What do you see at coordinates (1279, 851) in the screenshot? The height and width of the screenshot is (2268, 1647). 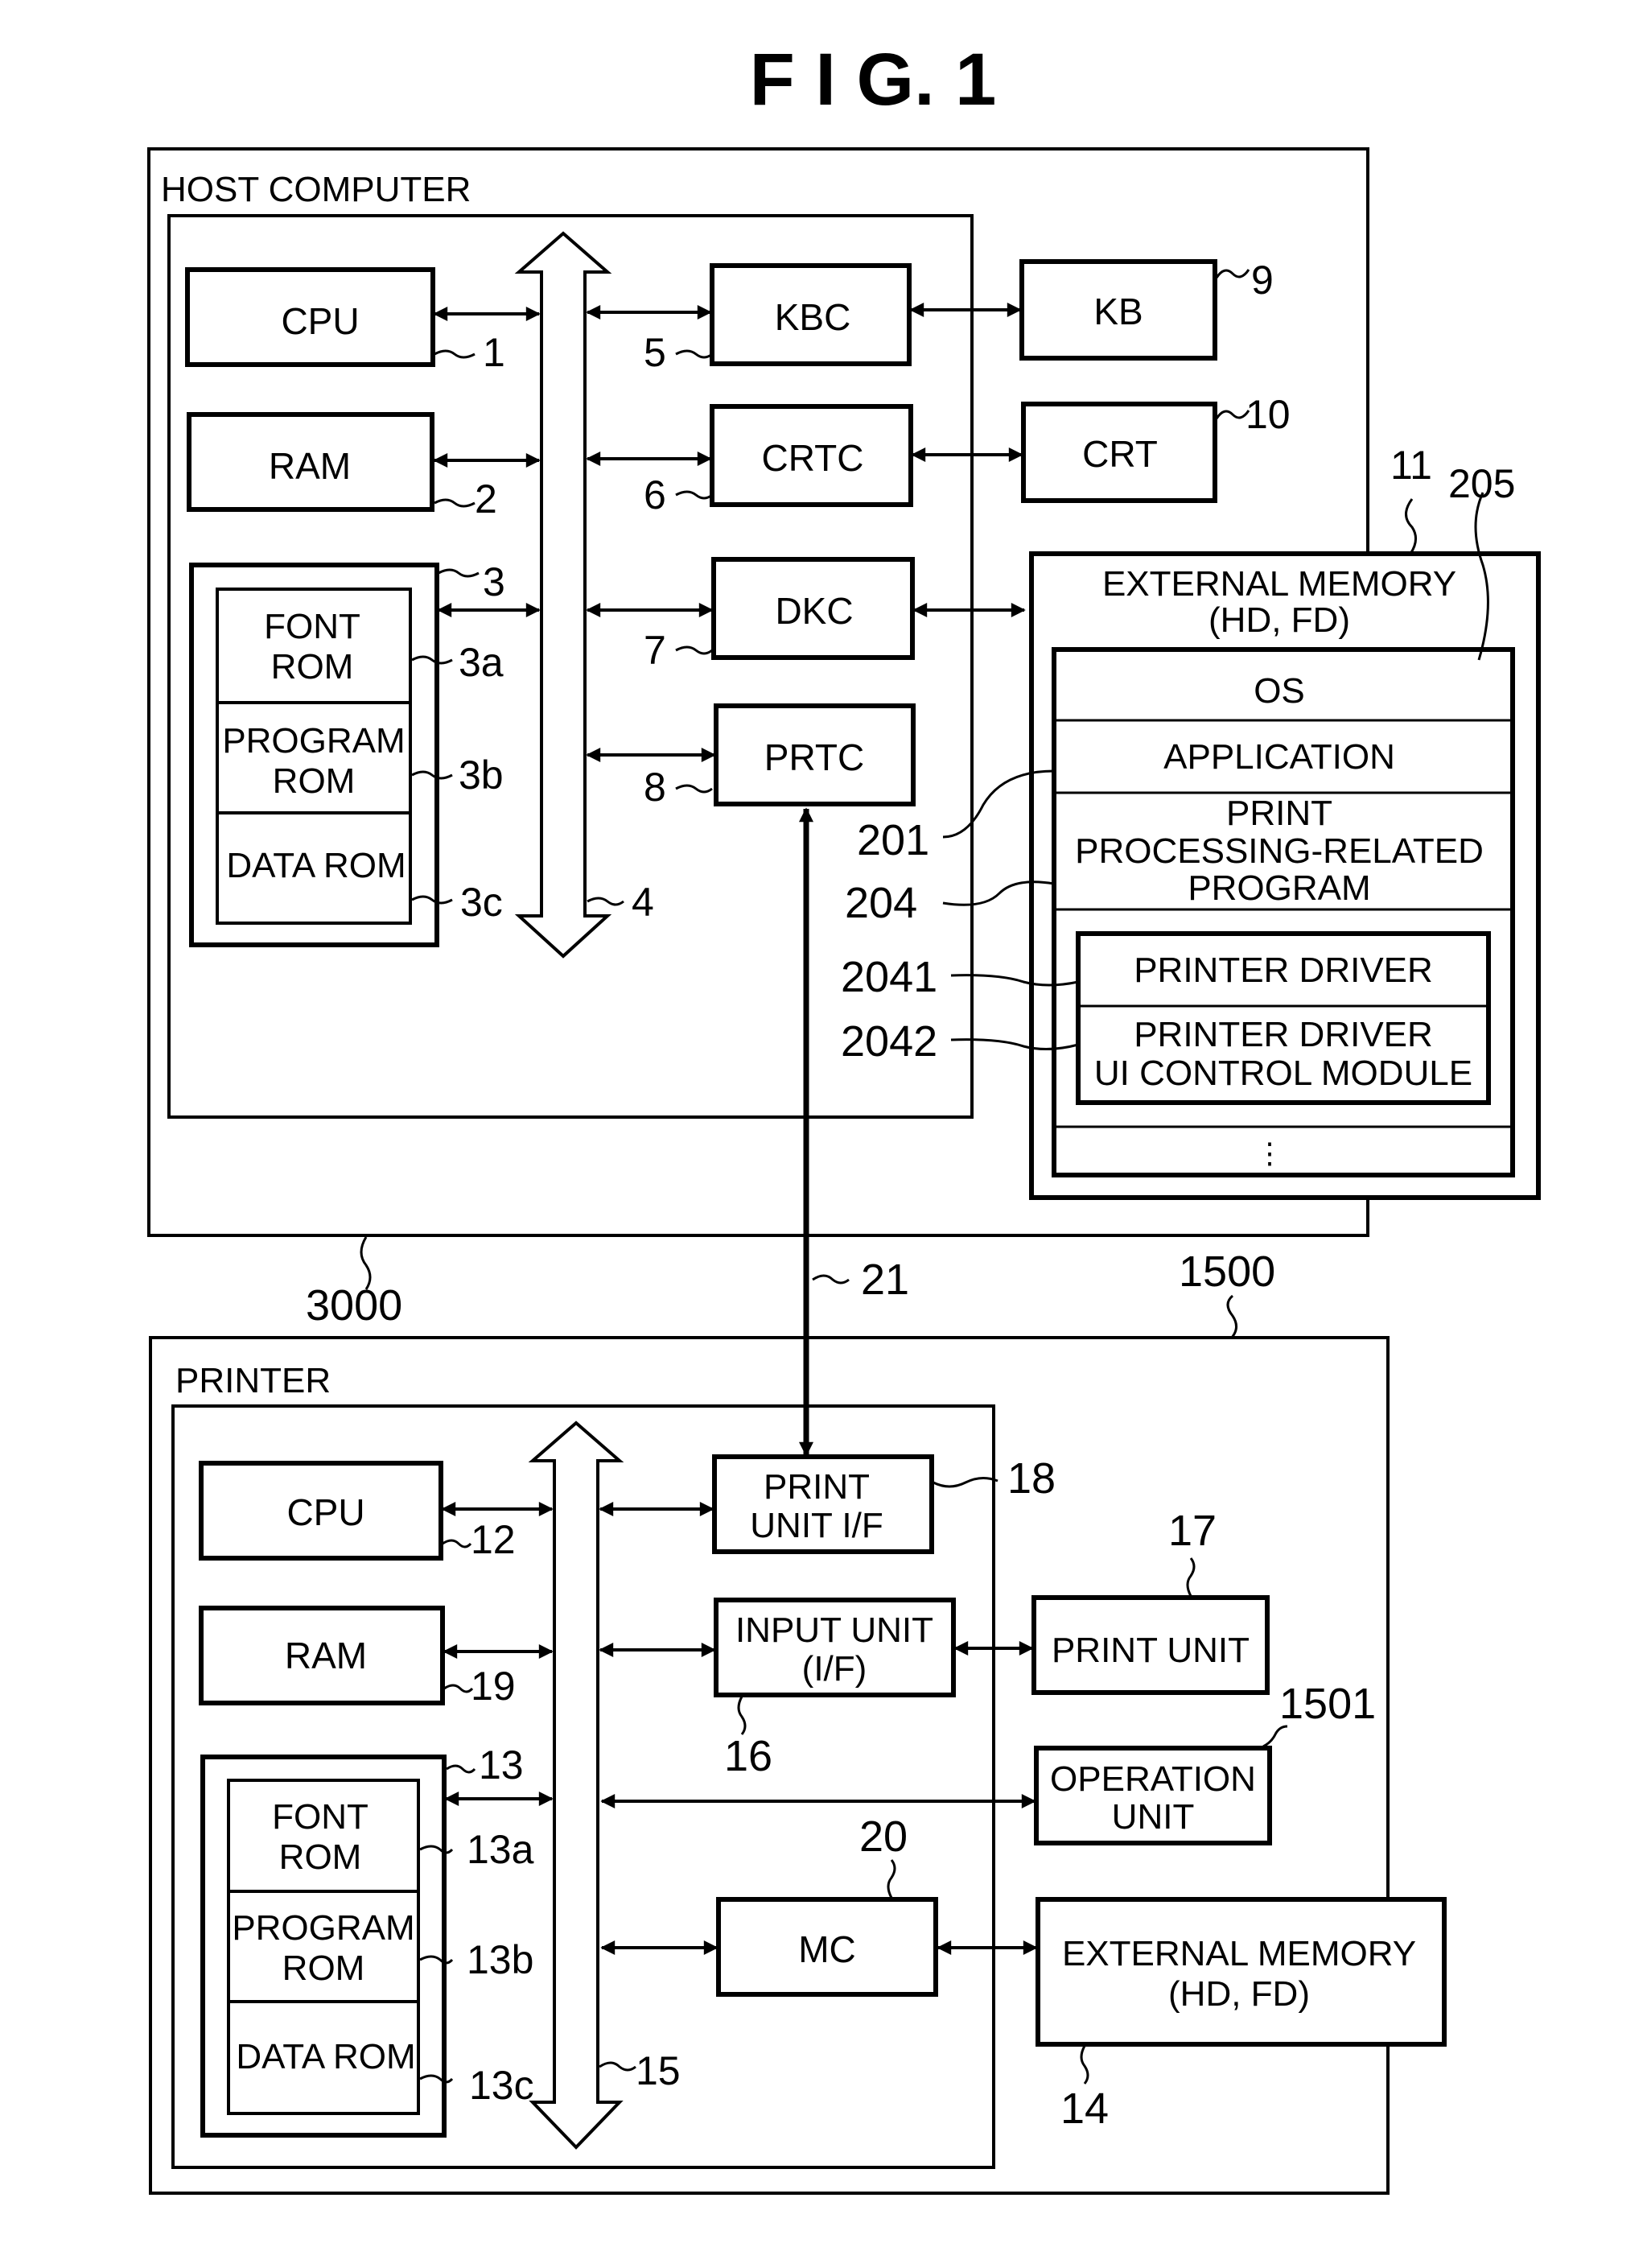 I see `print-program-line2: PROCESSING-RELATED` at bounding box center [1279, 851].